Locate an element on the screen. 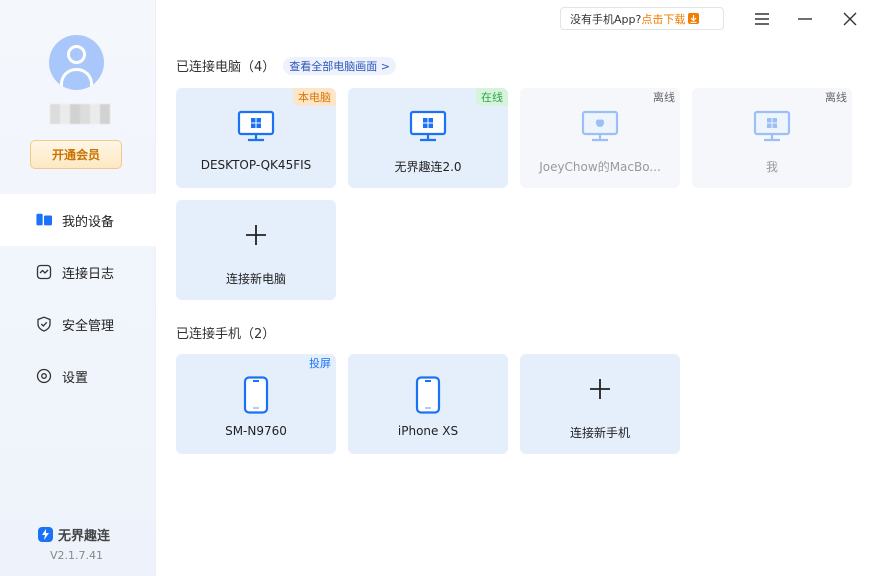  monitor-mac-icon is located at coordinates (600, 126).